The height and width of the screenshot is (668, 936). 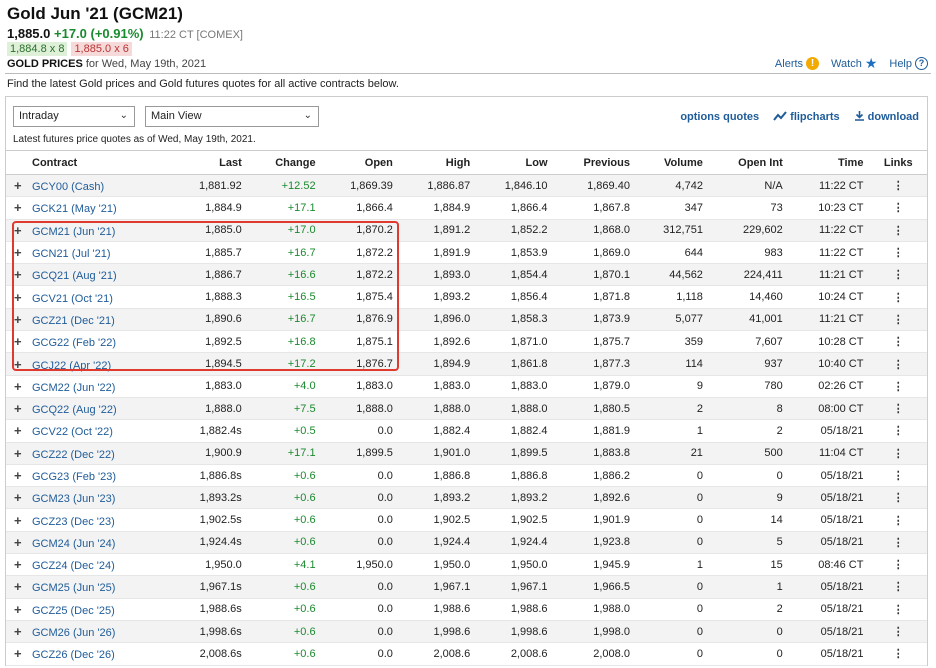 I want to click on contract-link: GCZ25 (Dec '25), so click(x=73, y=611).